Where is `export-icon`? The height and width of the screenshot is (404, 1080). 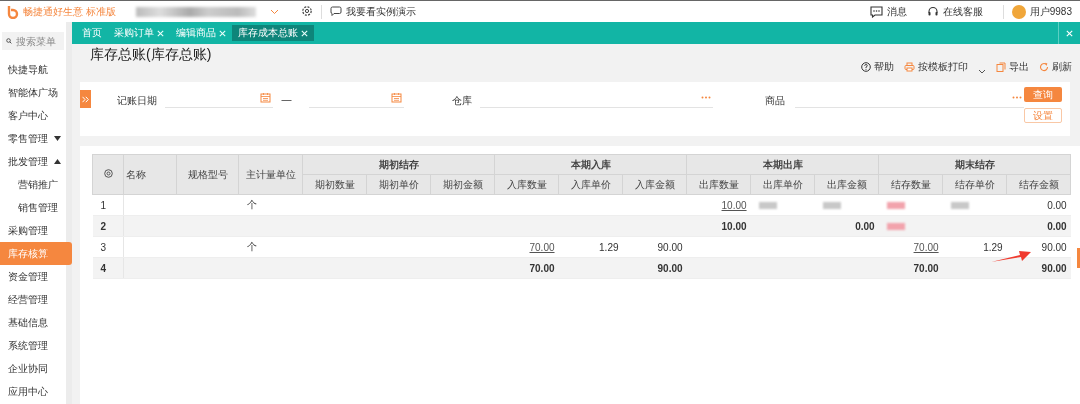
export-icon is located at coordinates (1001, 67).